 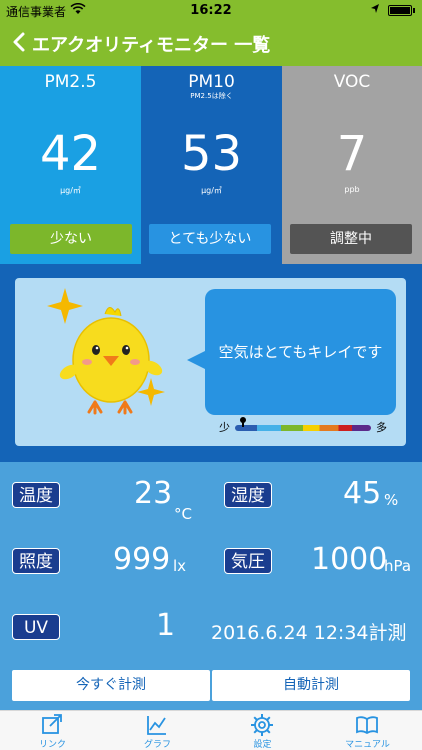 I want to click on back-chevron-icon, so click(x=20, y=42).